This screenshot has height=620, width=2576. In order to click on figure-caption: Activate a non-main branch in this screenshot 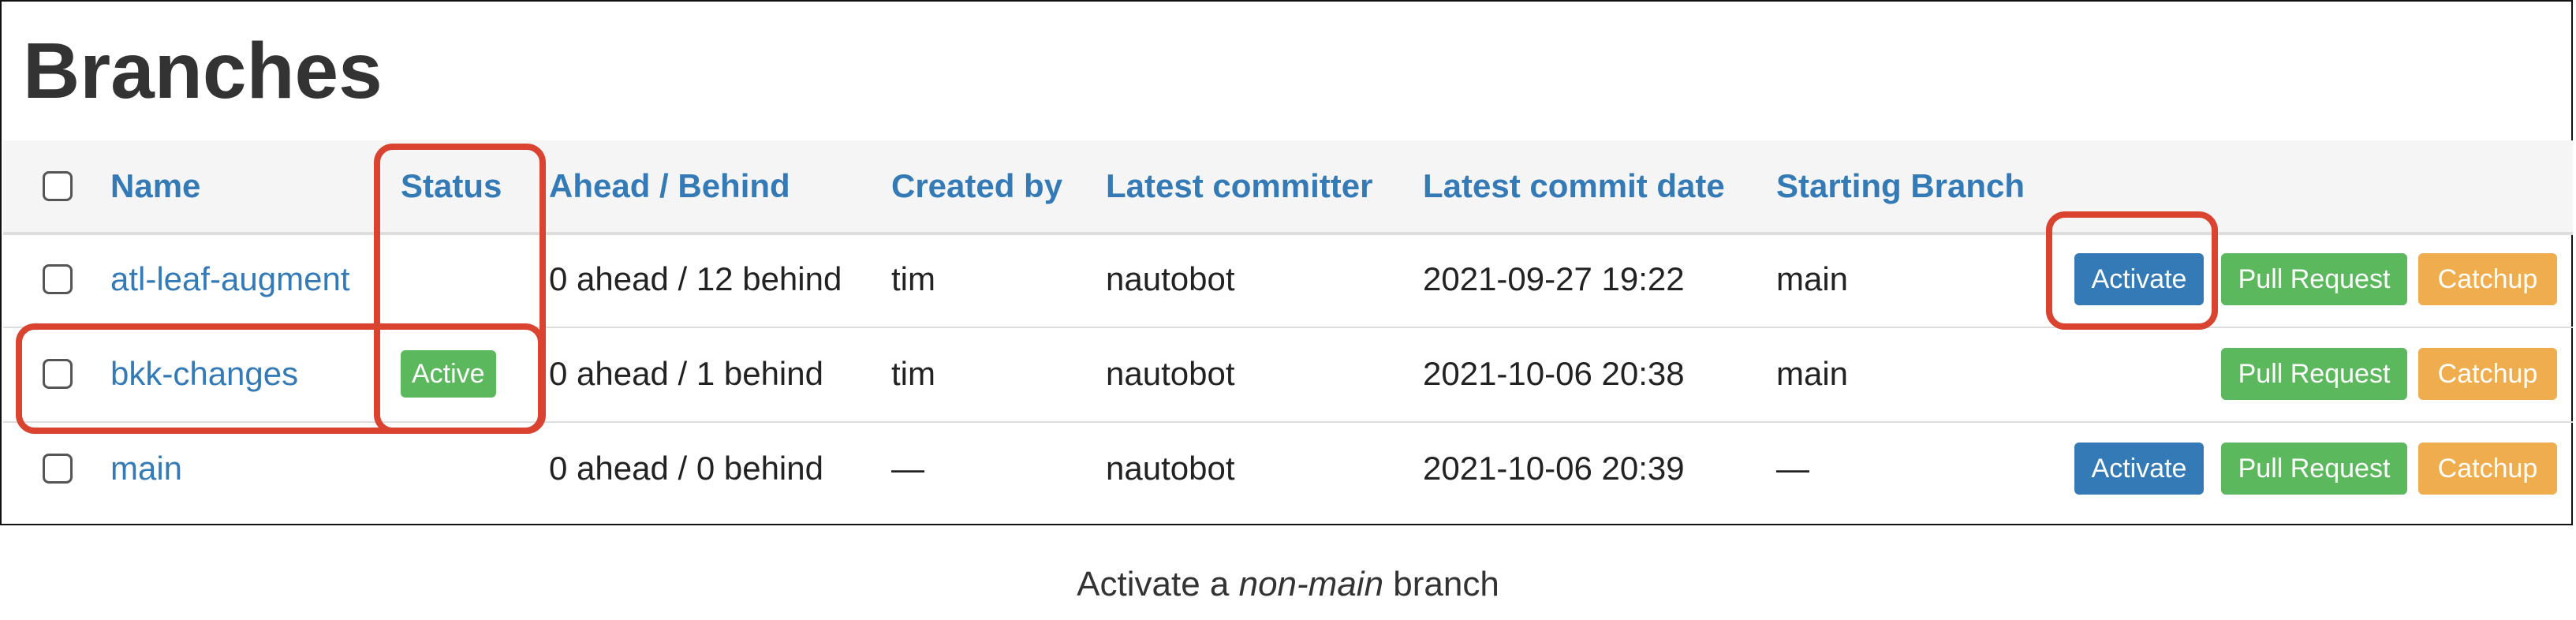, I will do `click(1288, 584)`.